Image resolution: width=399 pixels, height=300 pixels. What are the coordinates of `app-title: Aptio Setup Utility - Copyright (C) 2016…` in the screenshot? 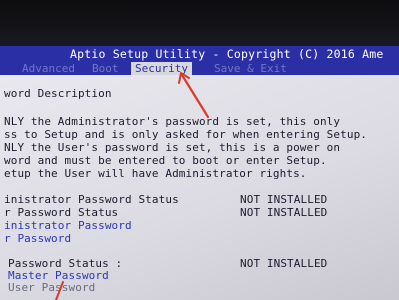 It's located at (227, 54).